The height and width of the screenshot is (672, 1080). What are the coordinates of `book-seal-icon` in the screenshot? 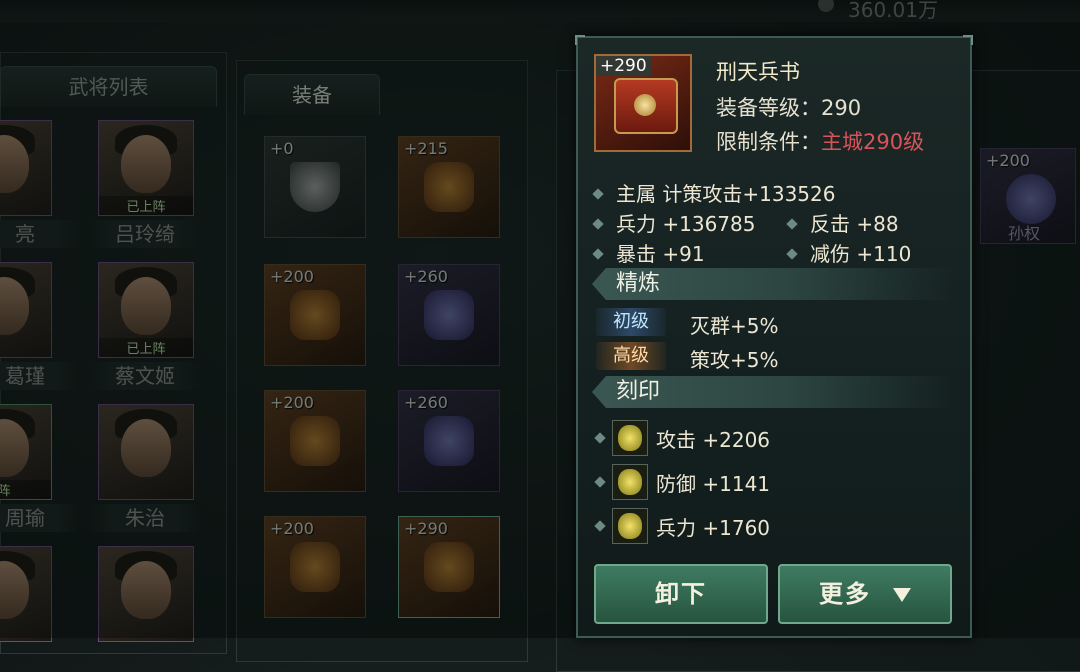 It's located at (645, 105).